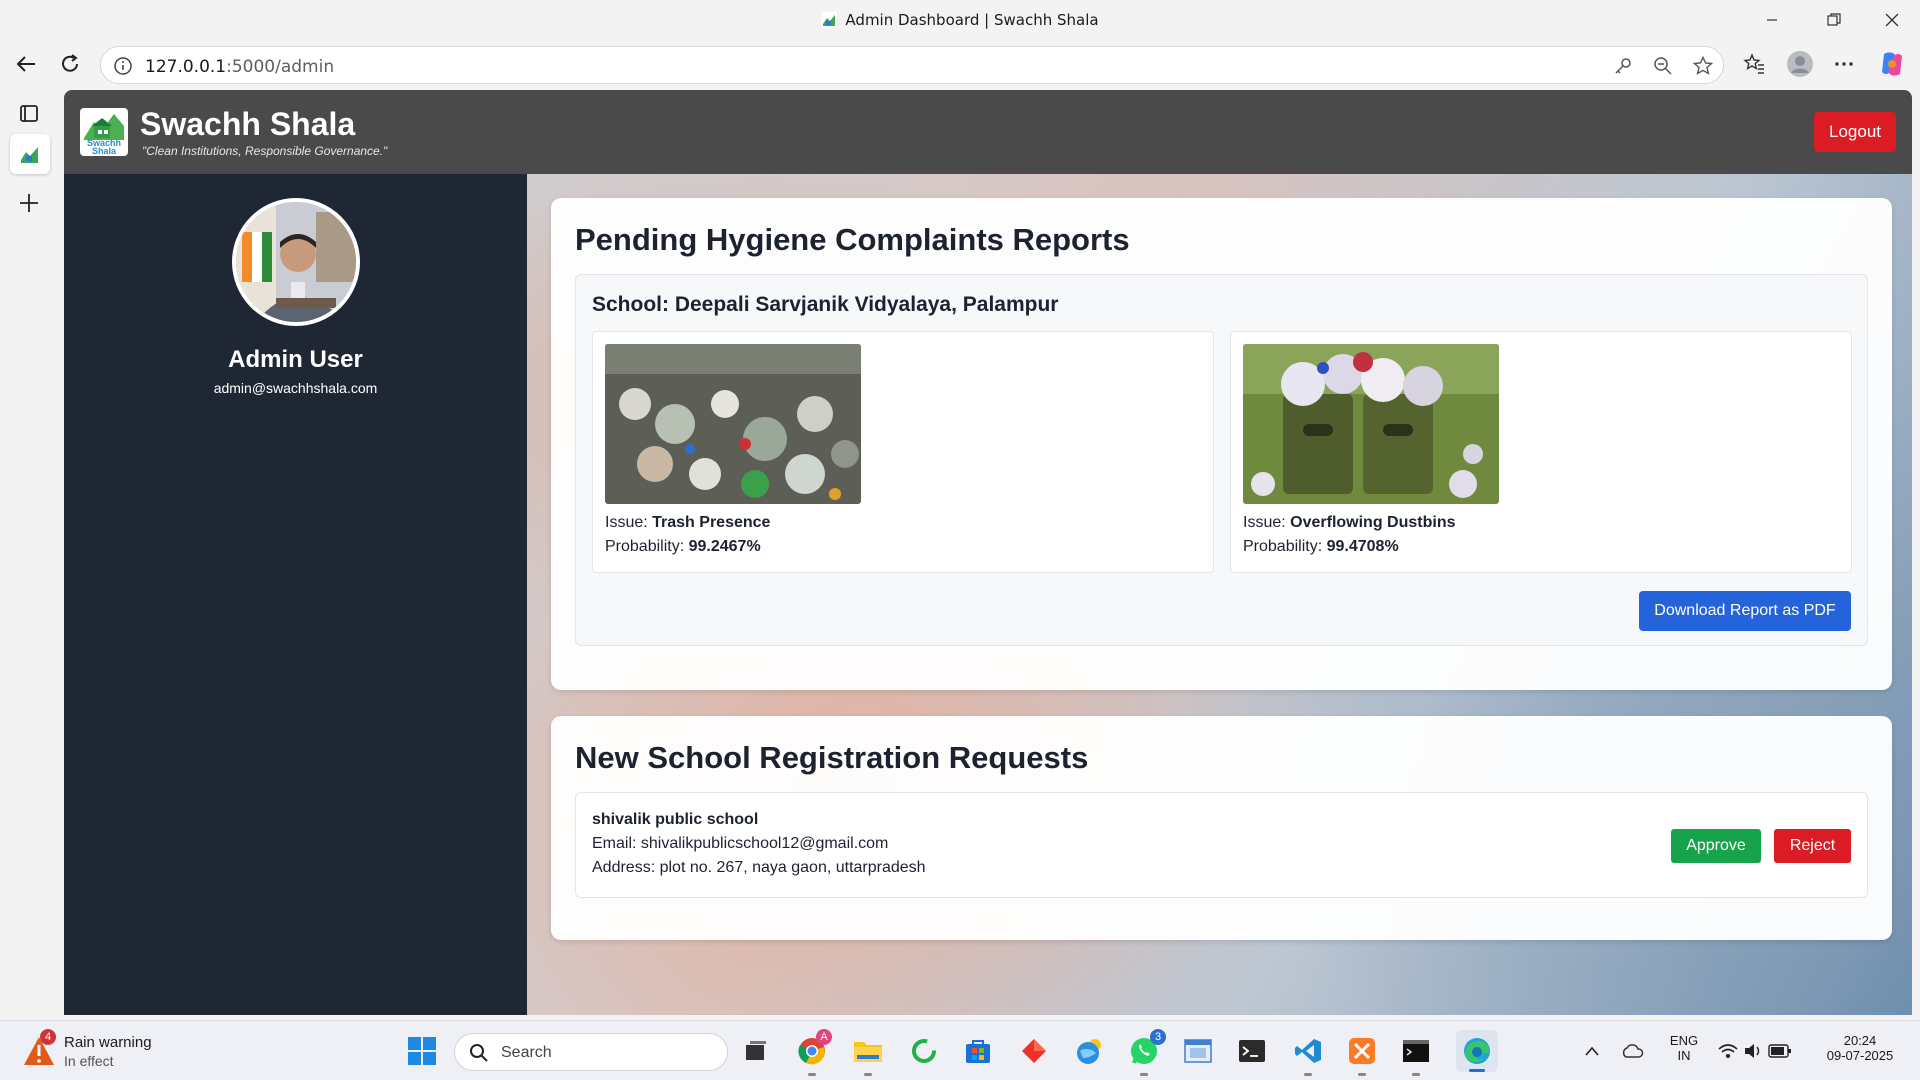 This screenshot has height=1080, width=1920. Describe the element at coordinates (1754, 64) in the screenshot. I see `favorites-button` at that location.